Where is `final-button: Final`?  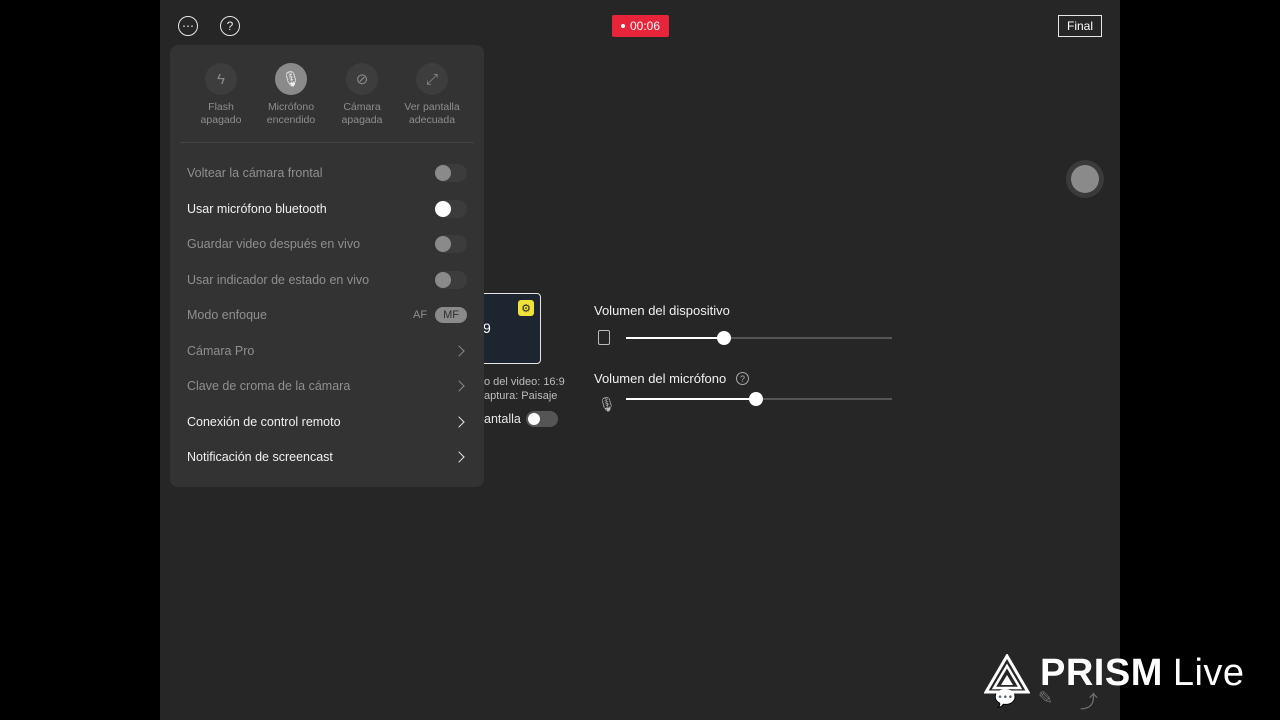
final-button: Final is located at coordinates (1080, 26).